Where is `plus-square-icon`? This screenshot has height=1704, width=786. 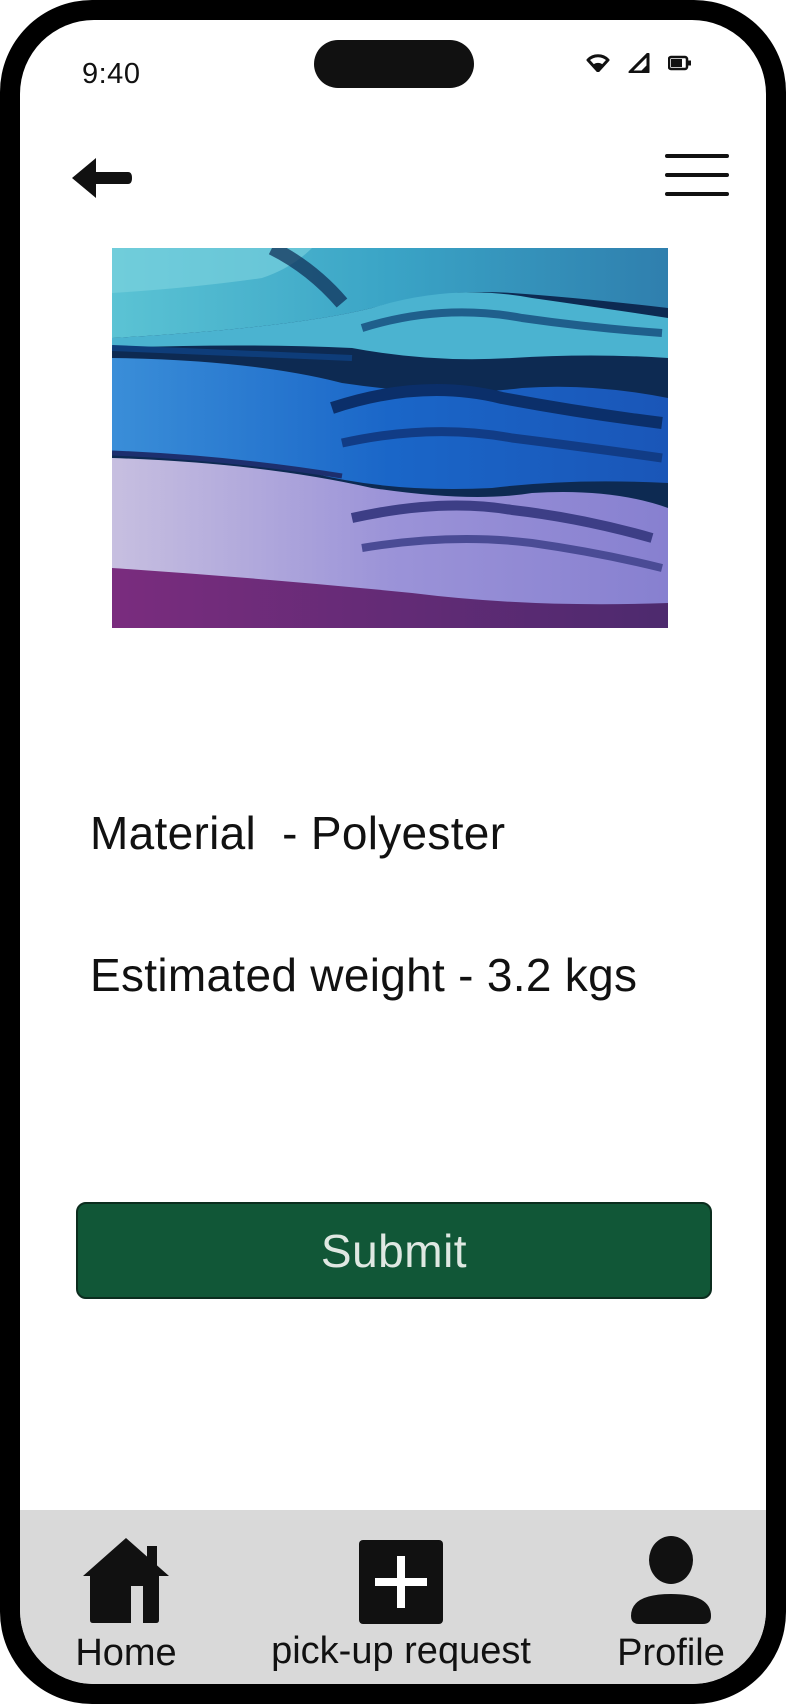 plus-square-icon is located at coordinates (401, 1574).